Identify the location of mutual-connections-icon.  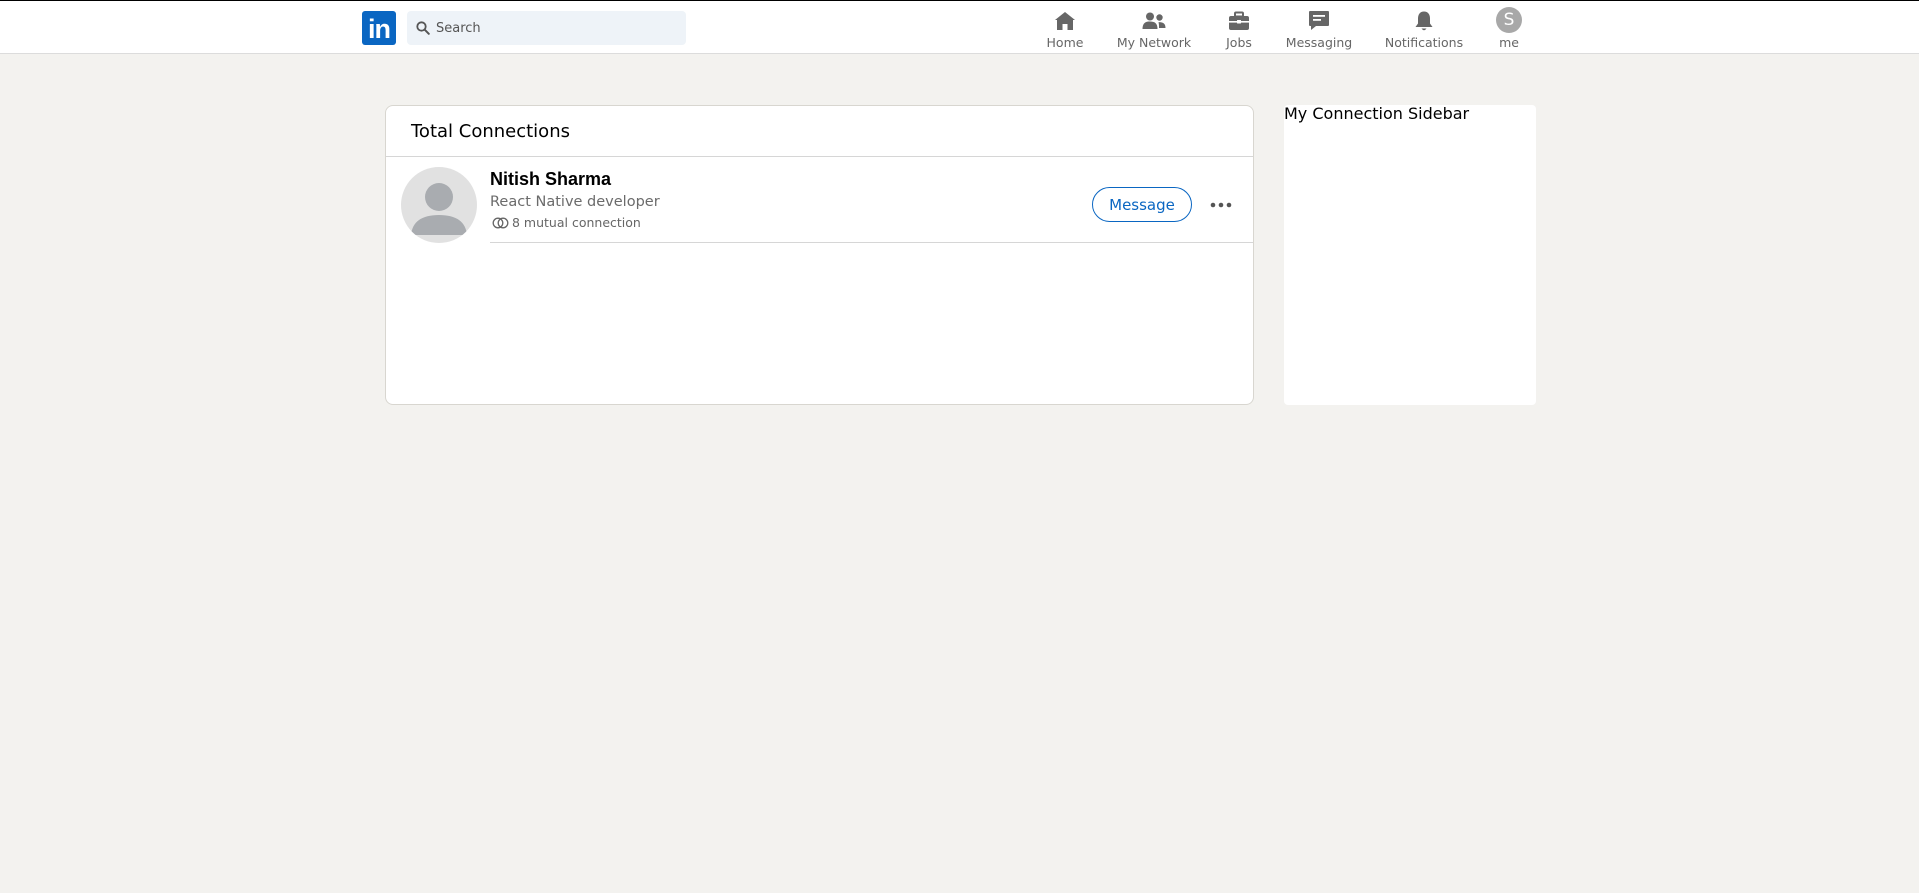
(500, 223).